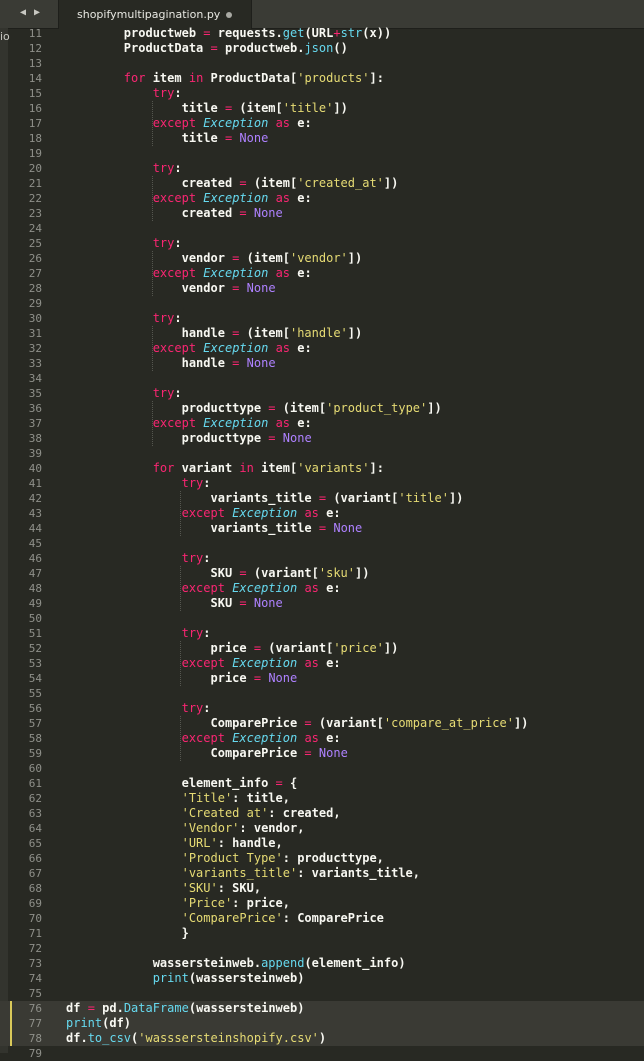  What do you see at coordinates (322, 123) in the screenshot?
I see `code-line: 17 except Exception as e:` at bounding box center [322, 123].